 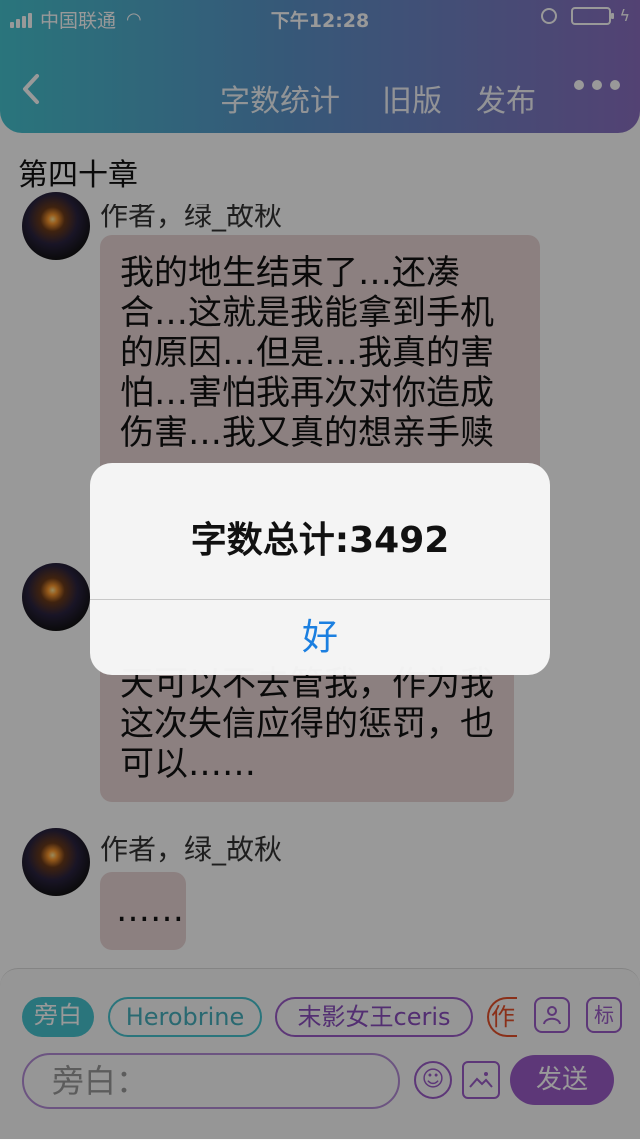 I want to click on word-count-alert: 字数总计:3492 好, so click(x=320, y=569).